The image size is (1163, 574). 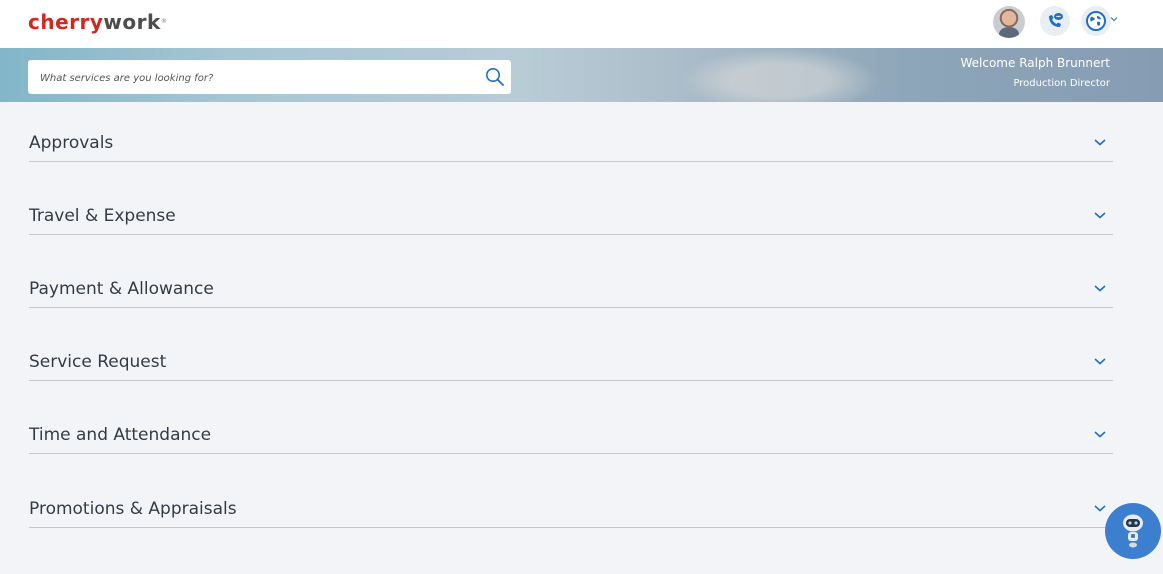 I want to click on logo-registered-mark: ®, so click(x=164, y=21).